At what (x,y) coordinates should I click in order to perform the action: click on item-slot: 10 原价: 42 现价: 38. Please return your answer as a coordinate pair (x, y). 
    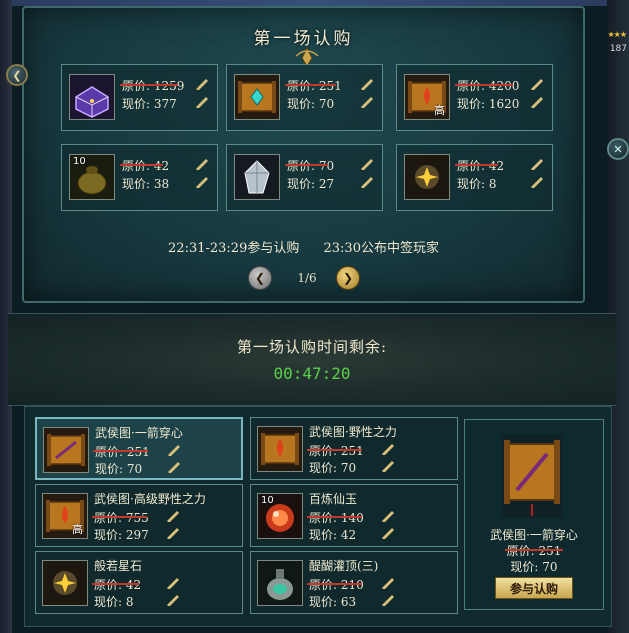
    Looking at the image, I should click on (139, 177).